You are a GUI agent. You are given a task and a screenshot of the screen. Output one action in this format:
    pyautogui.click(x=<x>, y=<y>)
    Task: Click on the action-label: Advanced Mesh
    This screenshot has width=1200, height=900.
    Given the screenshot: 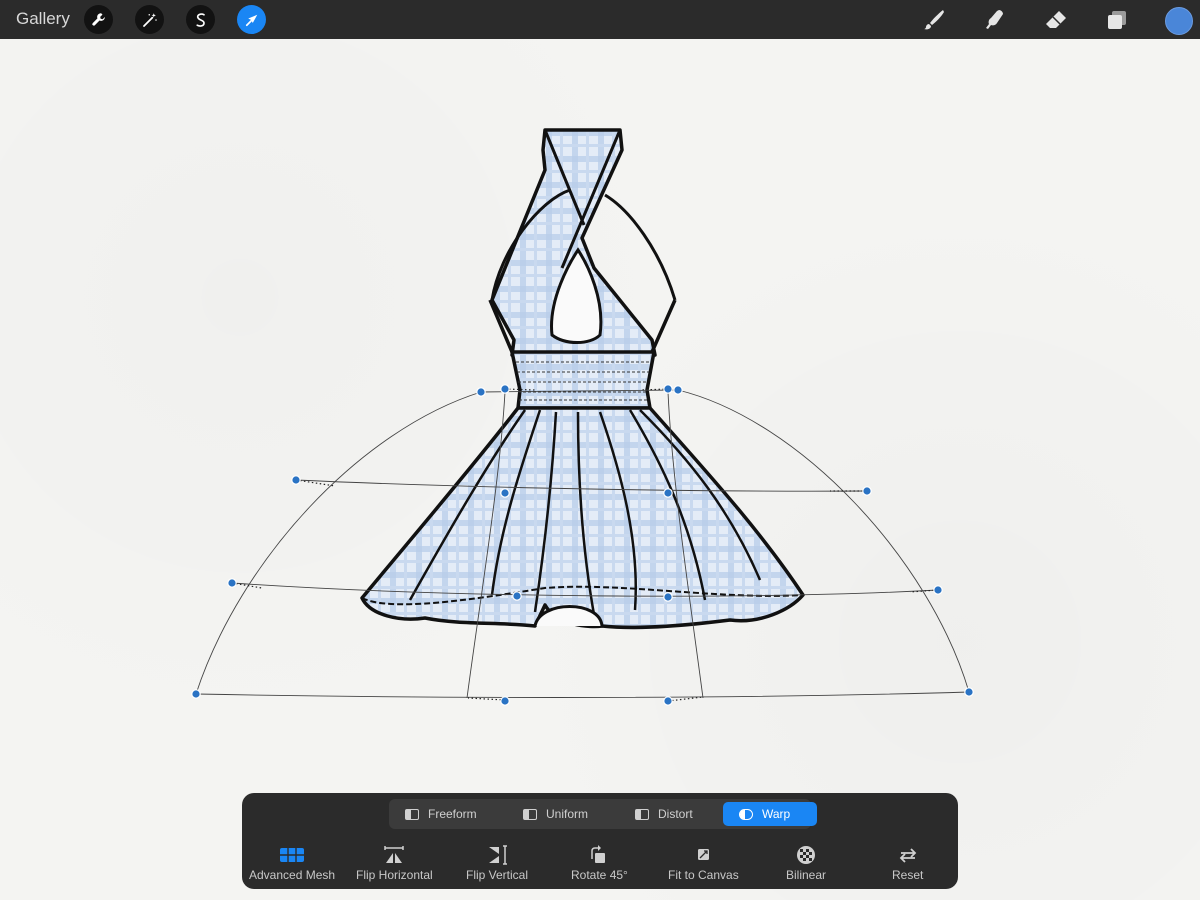 What is the action you would take?
    pyautogui.click(x=292, y=875)
    